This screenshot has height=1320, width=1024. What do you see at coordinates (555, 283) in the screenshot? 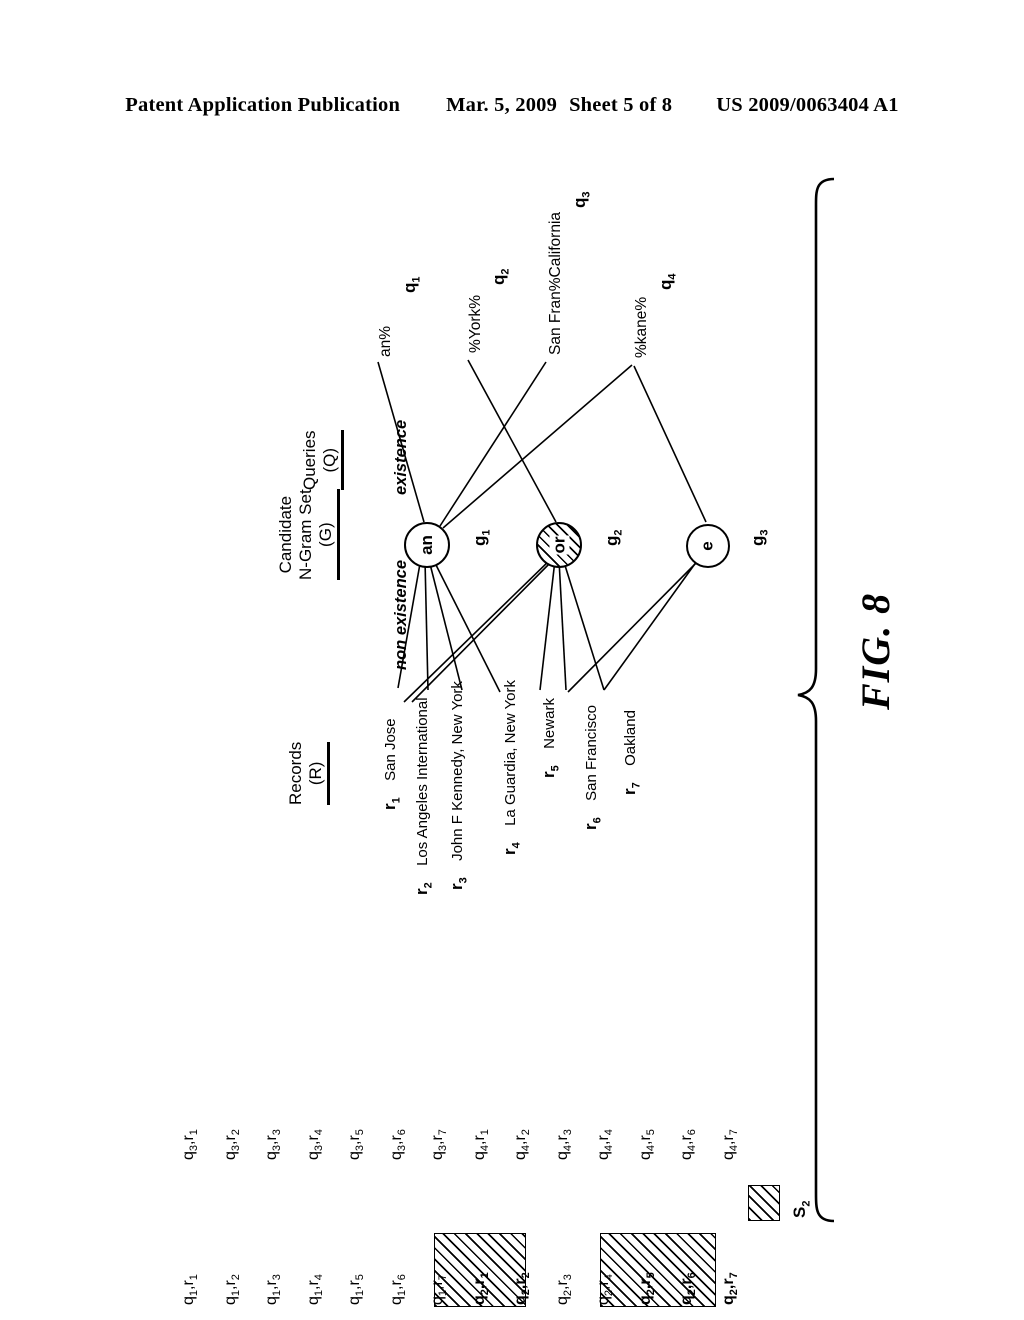
I see `query-text-q3: San Fran%California` at bounding box center [555, 283].